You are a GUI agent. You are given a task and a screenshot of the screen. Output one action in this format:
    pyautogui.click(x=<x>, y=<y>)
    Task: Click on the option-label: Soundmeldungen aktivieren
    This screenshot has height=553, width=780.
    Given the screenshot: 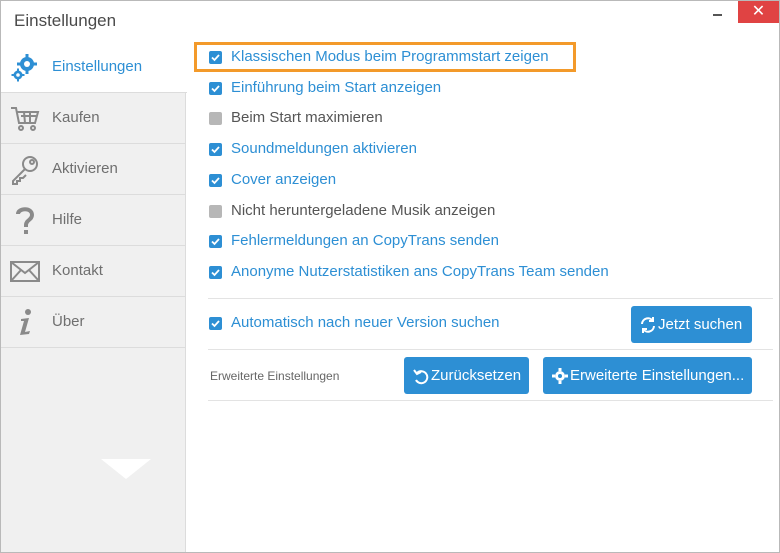 What is the action you would take?
    pyautogui.click(x=324, y=148)
    